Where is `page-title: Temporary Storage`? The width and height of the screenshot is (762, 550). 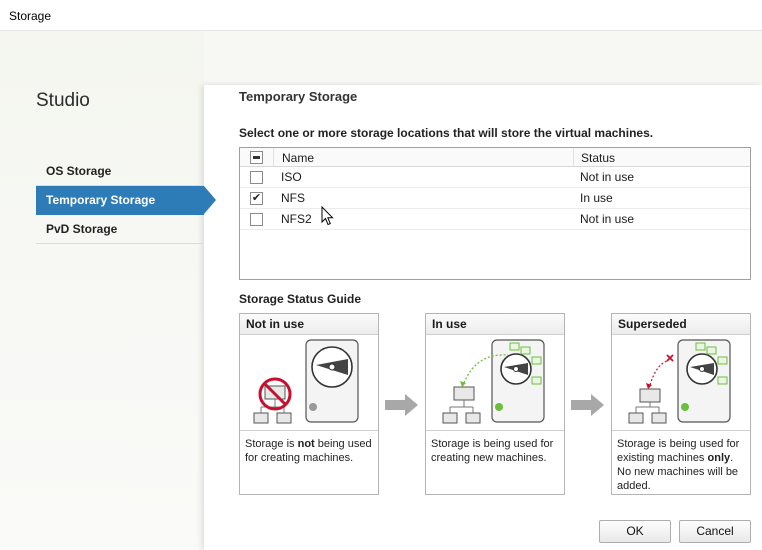
page-title: Temporary Storage is located at coordinates (298, 96).